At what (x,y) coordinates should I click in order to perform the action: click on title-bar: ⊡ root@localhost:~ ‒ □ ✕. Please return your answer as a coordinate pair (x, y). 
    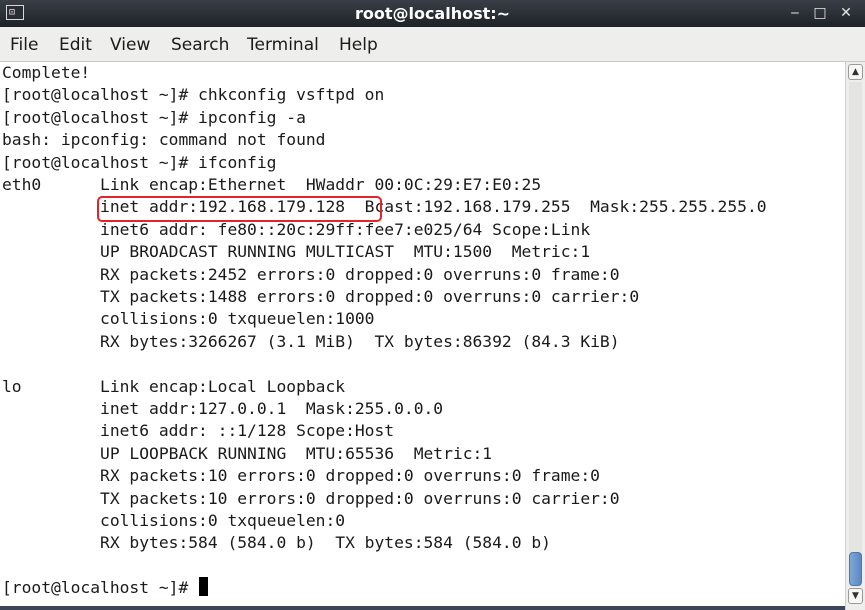
    Looking at the image, I should click on (432, 13).